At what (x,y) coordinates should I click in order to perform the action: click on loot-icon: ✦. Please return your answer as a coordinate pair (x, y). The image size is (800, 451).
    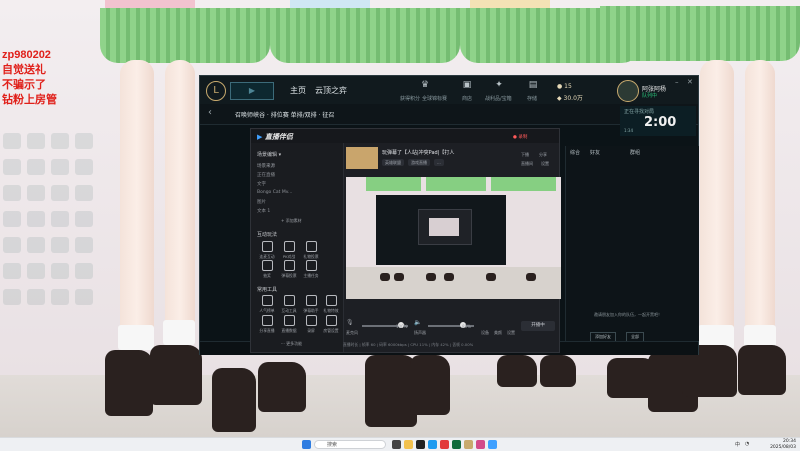
    Looking at the image, I should click on (499, 86).